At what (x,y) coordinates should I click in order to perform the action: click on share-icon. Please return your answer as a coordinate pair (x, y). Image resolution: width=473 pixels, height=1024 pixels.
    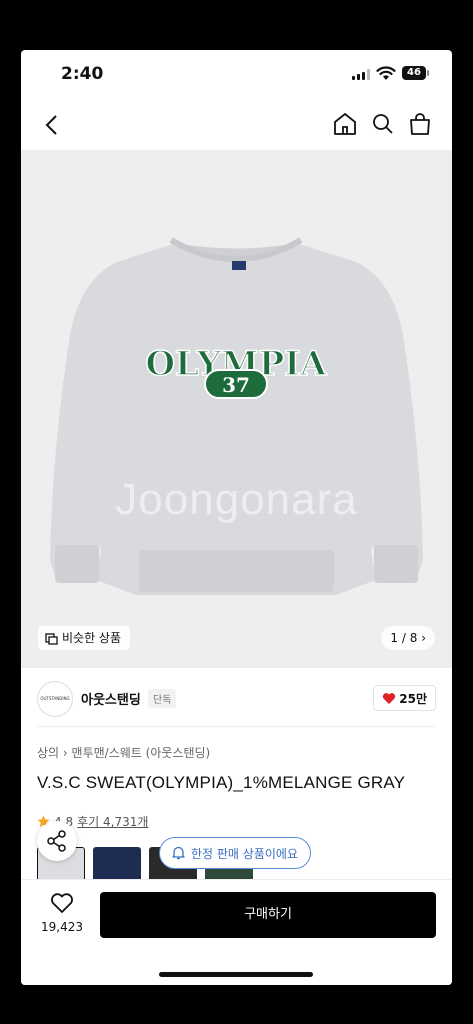
    Looking at the image, I should click on (56, 841).